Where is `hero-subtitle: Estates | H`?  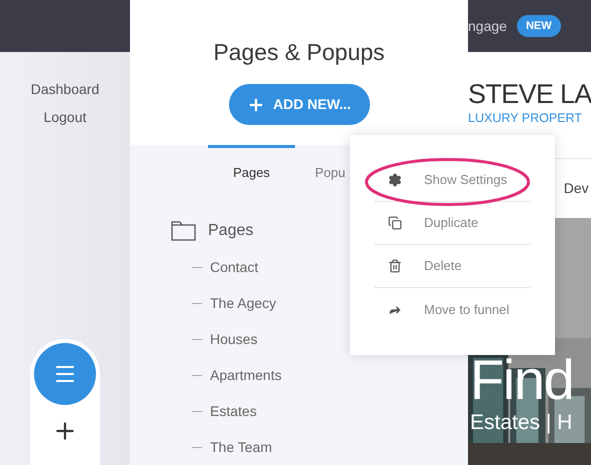
hero-subtitle: Estates | H is located at coordinates (522, 423).